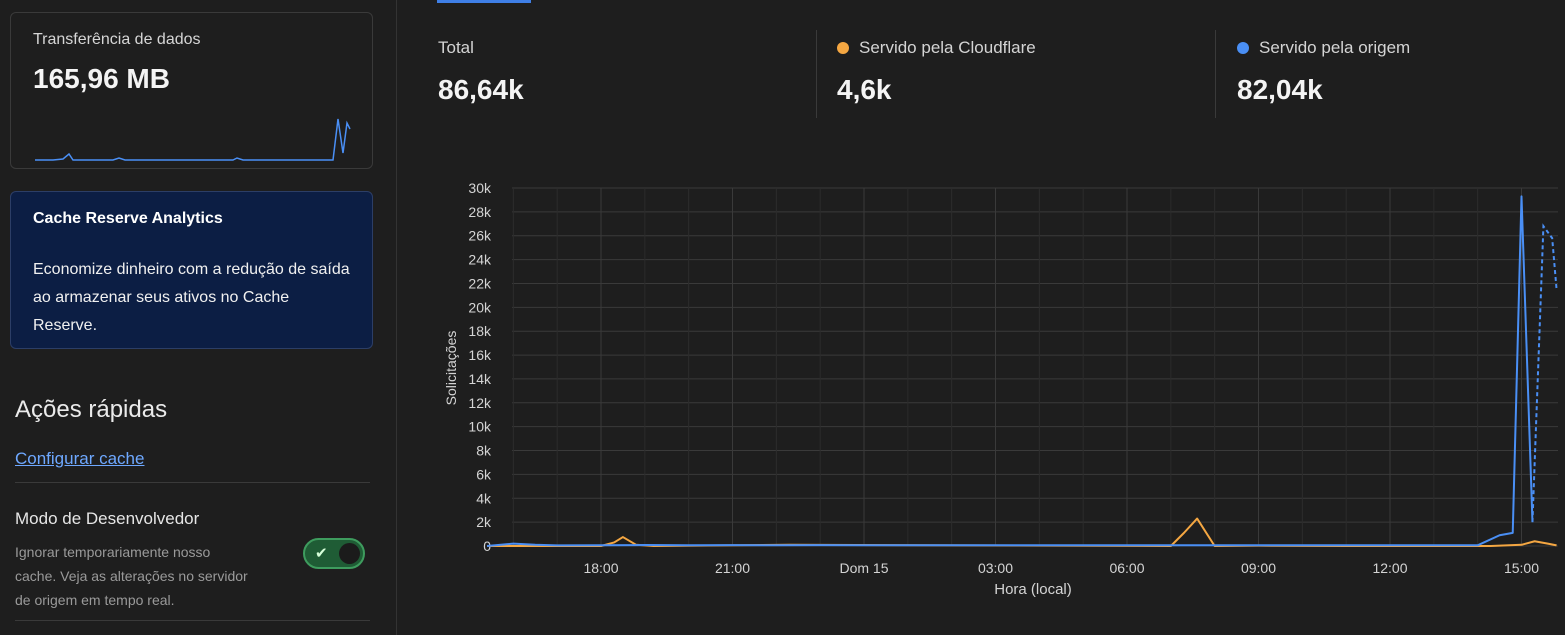 The width and height of the screenshot is (1565, 635). I want to click on series-line-cloudflare, so click(1022, 532).